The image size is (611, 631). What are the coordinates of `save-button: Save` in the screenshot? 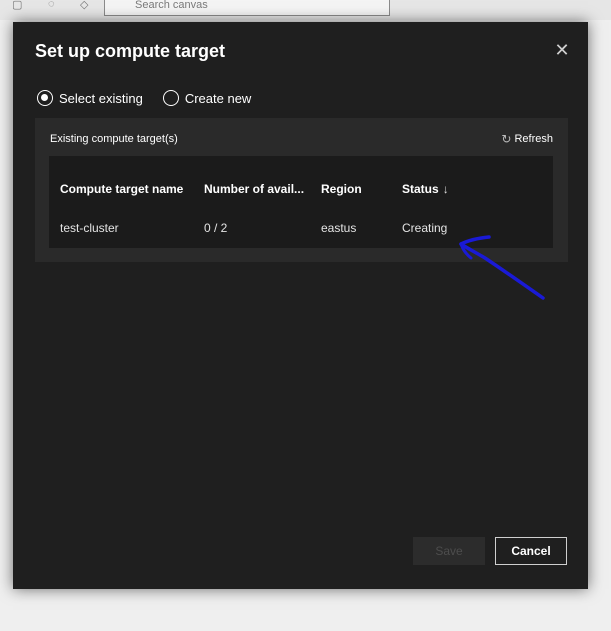 It's located at (449, 551).